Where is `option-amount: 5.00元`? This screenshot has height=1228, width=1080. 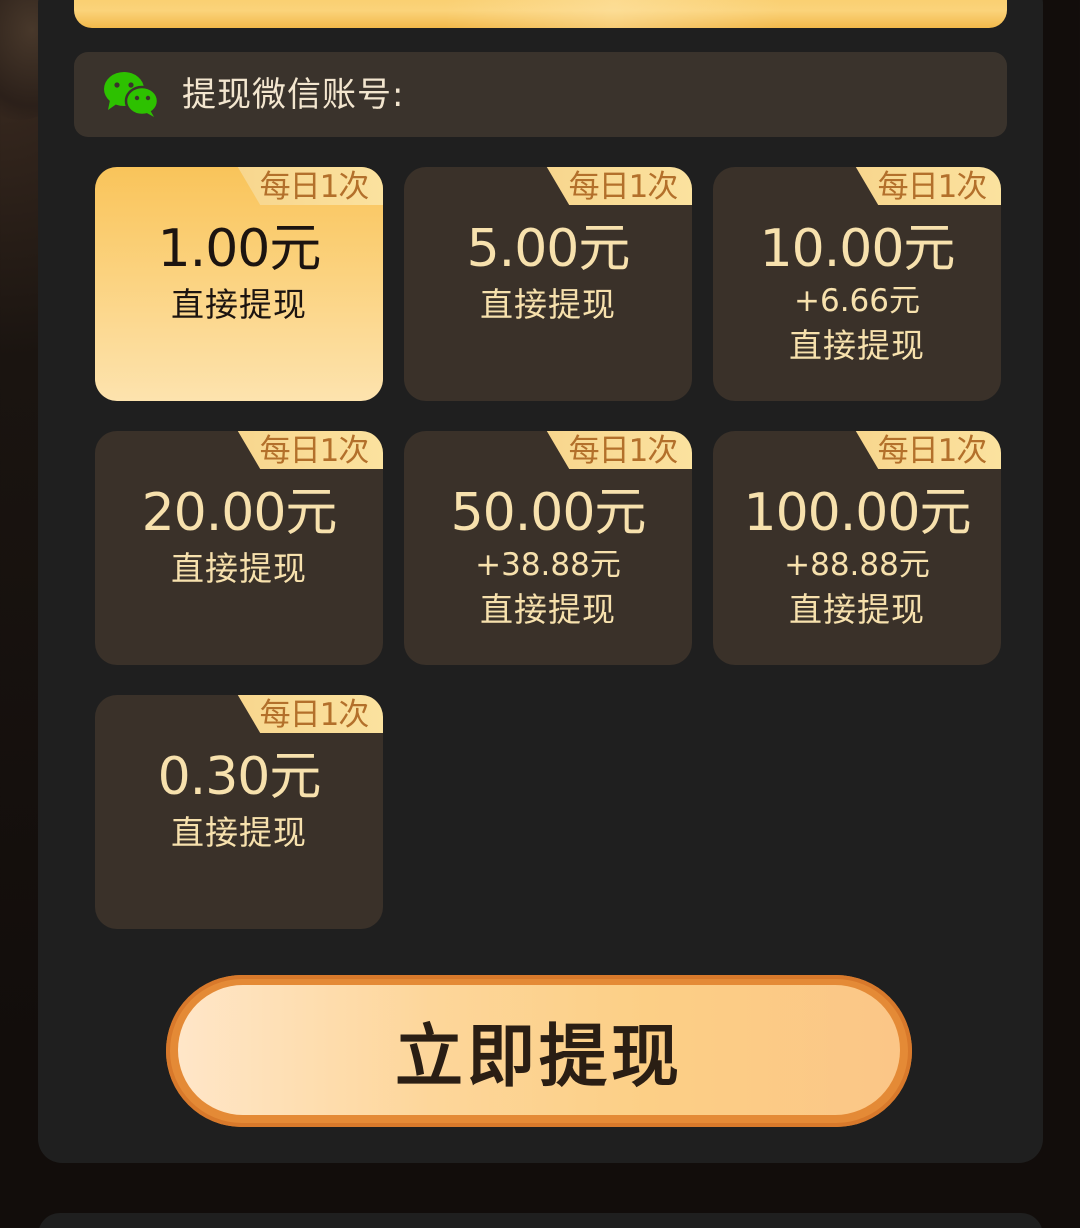
option-amount: 5.00元 is located at coordinates (548, 249).